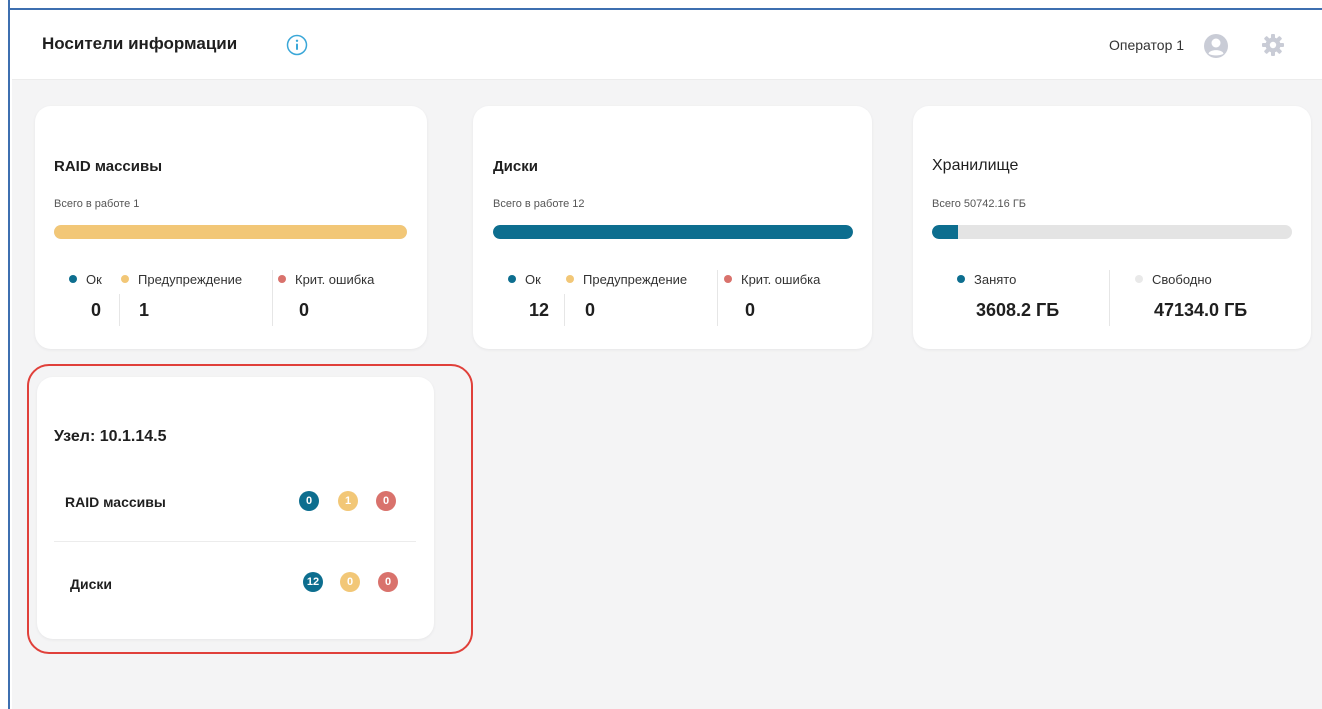  What do you see at coordinates (335, 279) in the screenshot?
I see `raid-legend-critical-text: Крит. ошибка` at bounding box center [335, 279].